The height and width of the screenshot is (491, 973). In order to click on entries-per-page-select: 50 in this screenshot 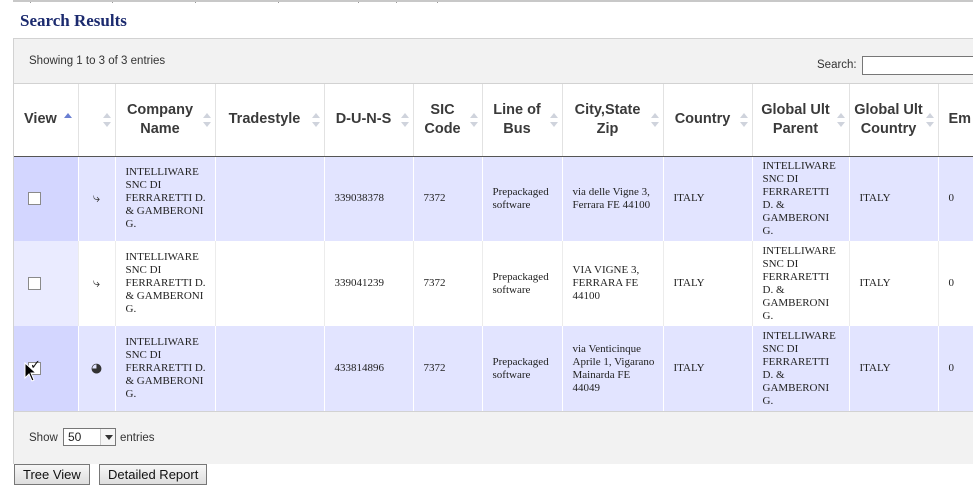, I will do `click(89, 437)`.